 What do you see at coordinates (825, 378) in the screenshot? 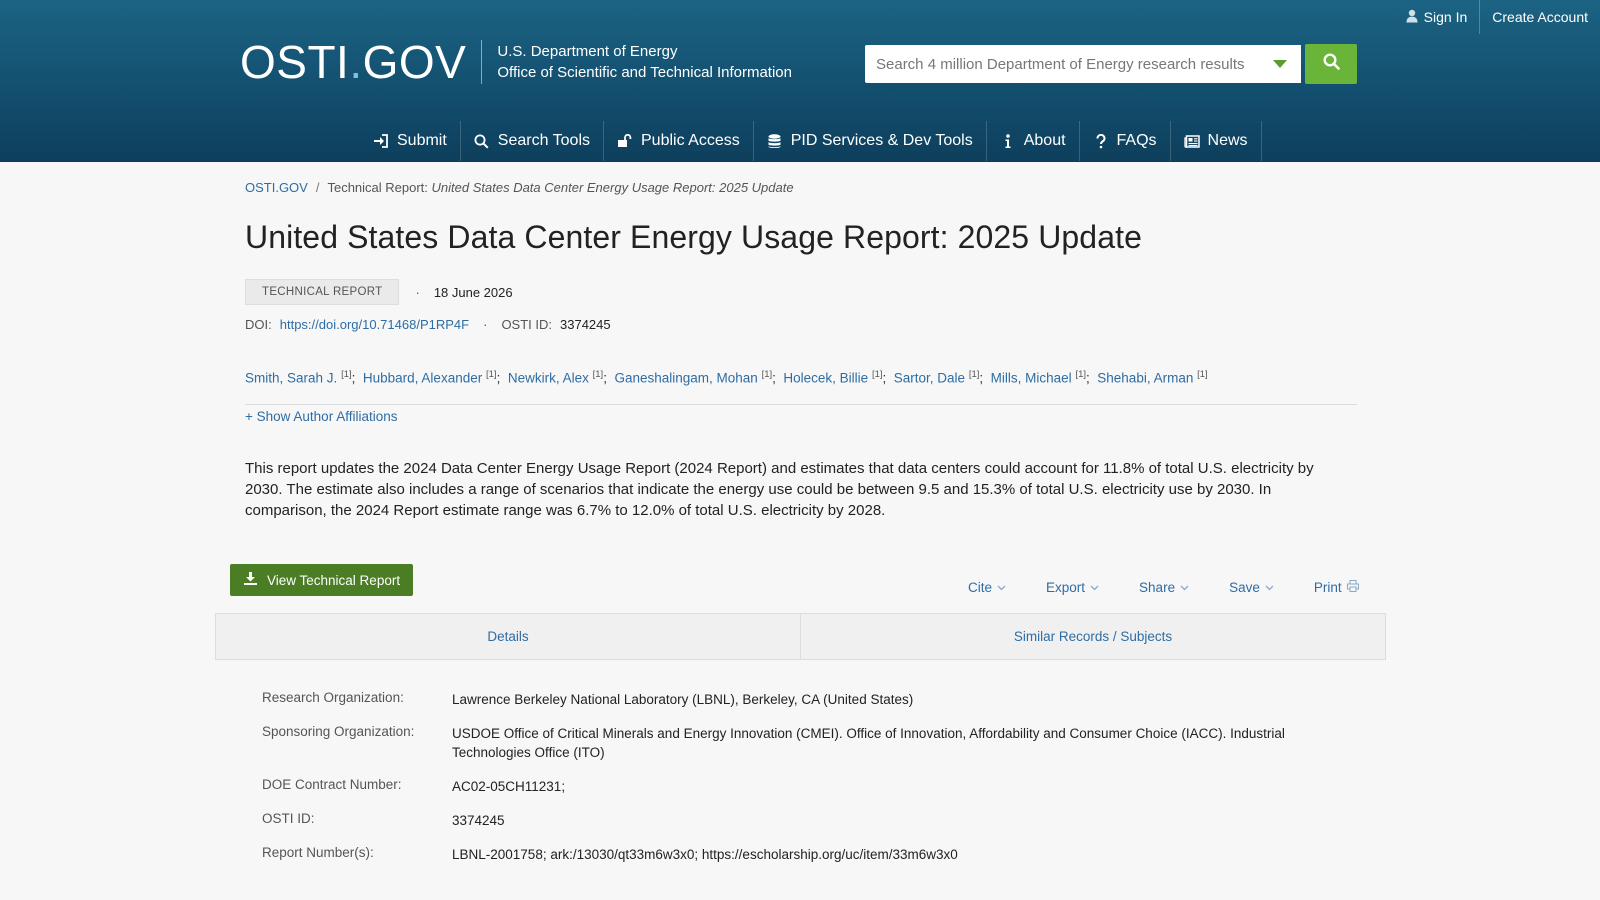
I see `author-link: Holecek, Billie` at bounding box center [825, 378].